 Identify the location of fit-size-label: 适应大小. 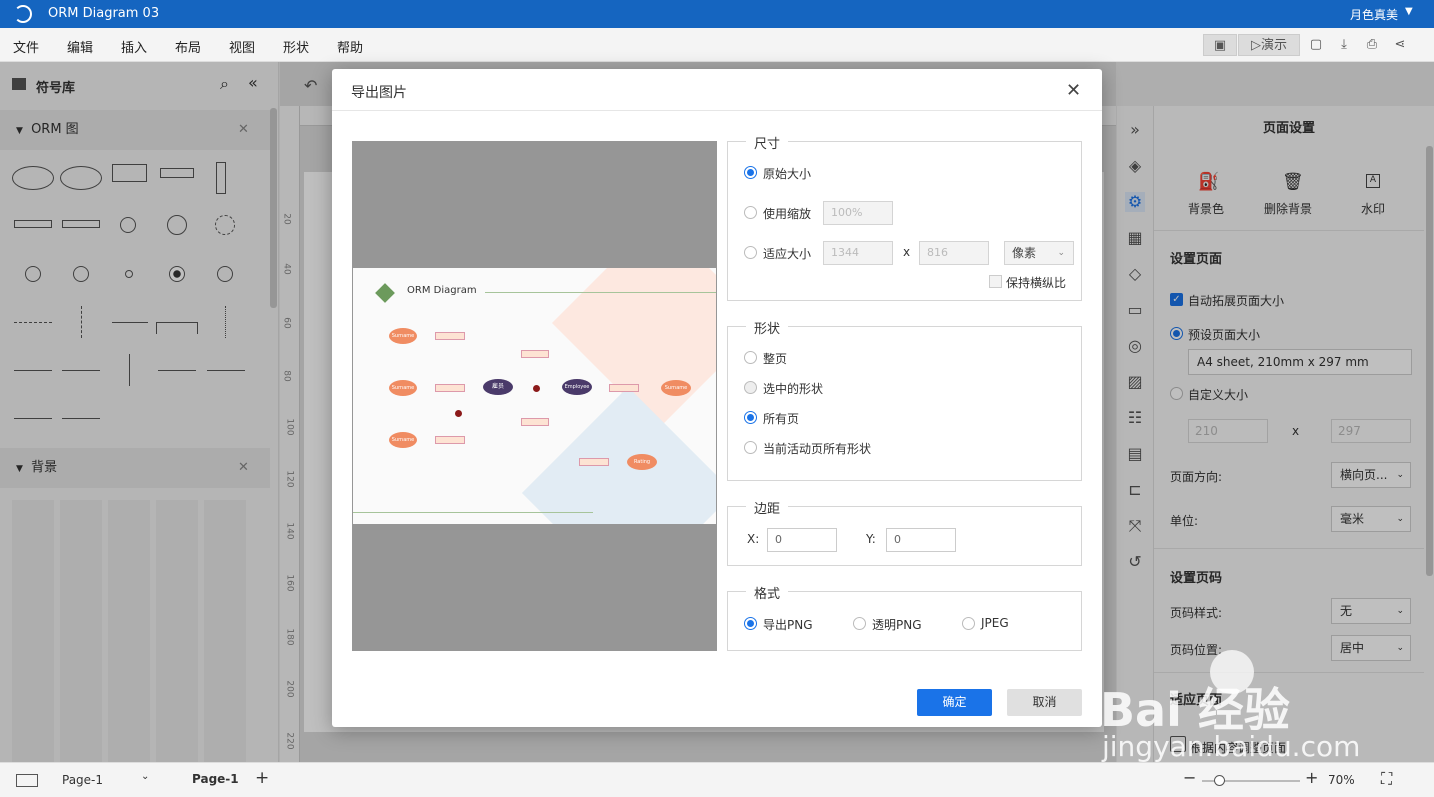
(787, 254).